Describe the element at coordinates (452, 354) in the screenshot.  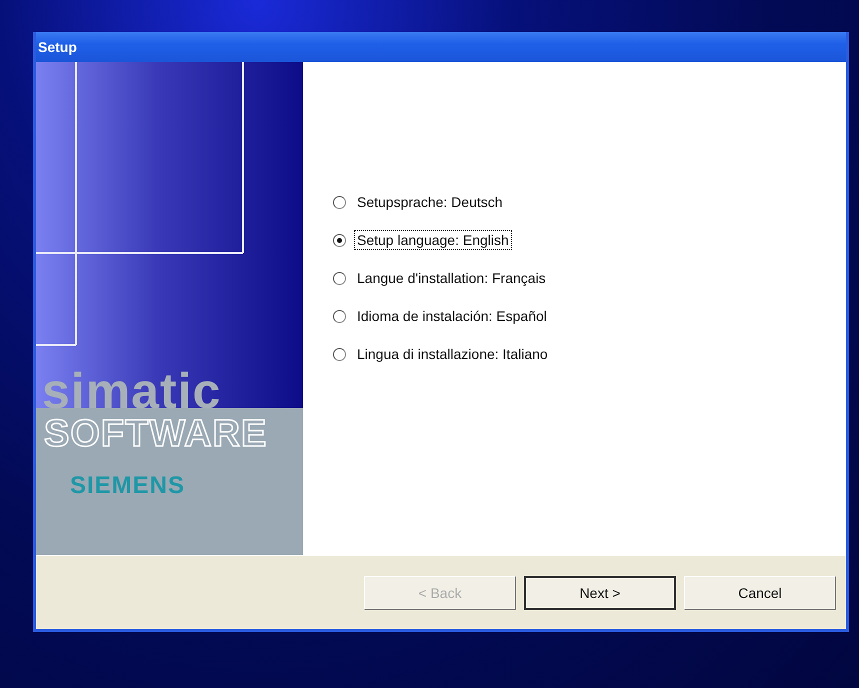
I see `radio-label: Lingua di installazione: Italiano` at that location.